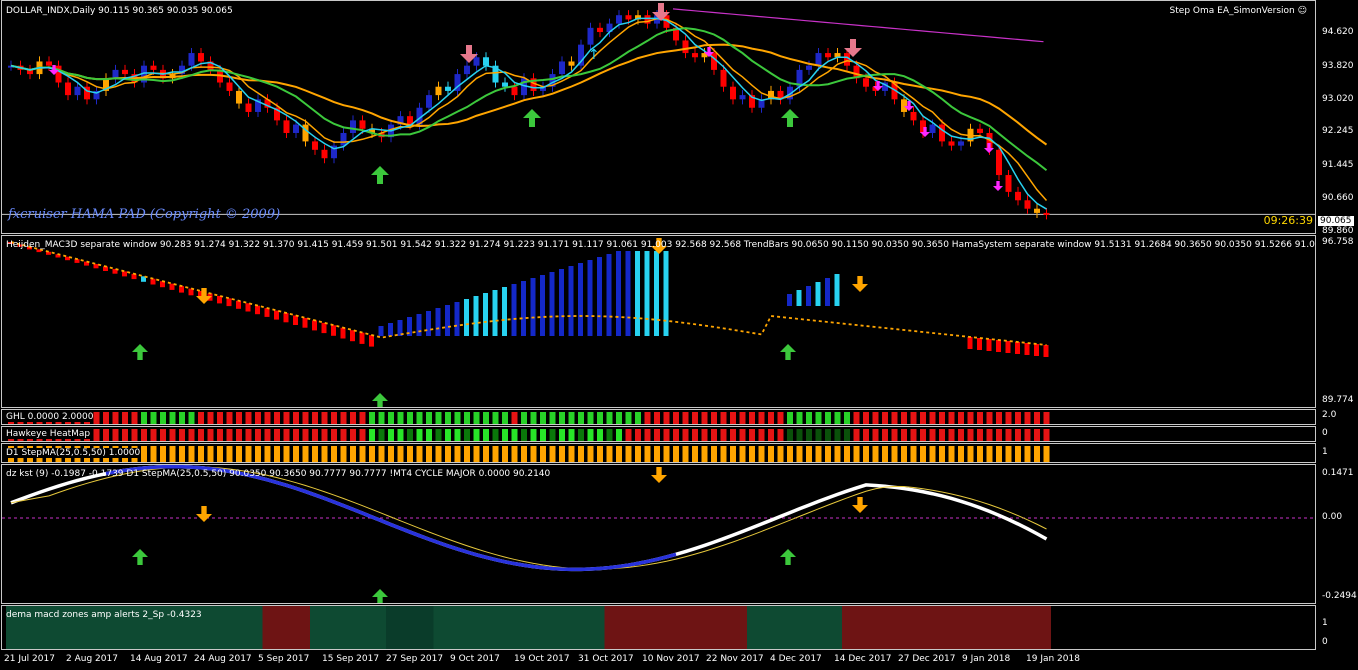  Describe the element at coordinates (790, 118) in the screenshot. I see `buy-arrow` at that location.